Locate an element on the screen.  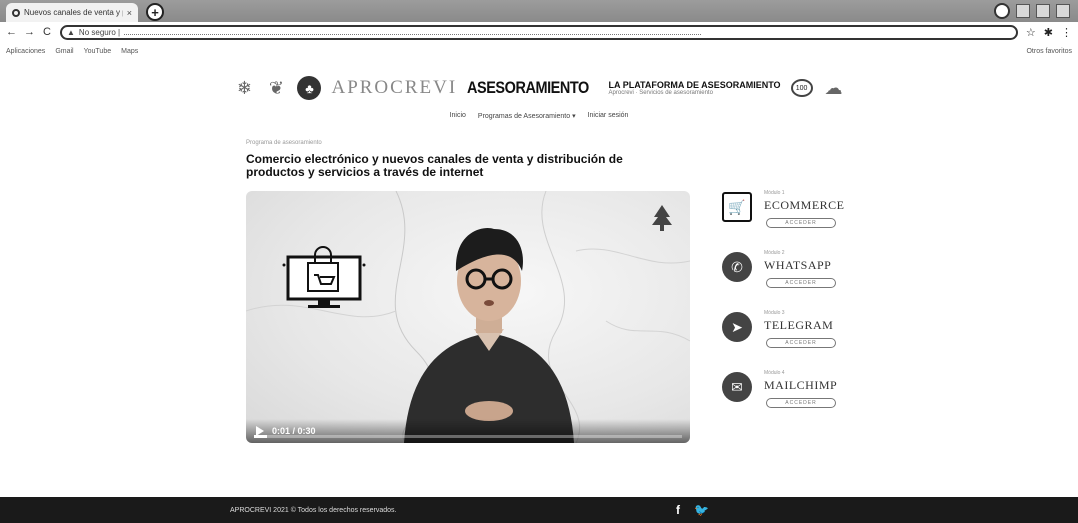
bookmark-youtube: YouTube is located at coordinates (98, 51).